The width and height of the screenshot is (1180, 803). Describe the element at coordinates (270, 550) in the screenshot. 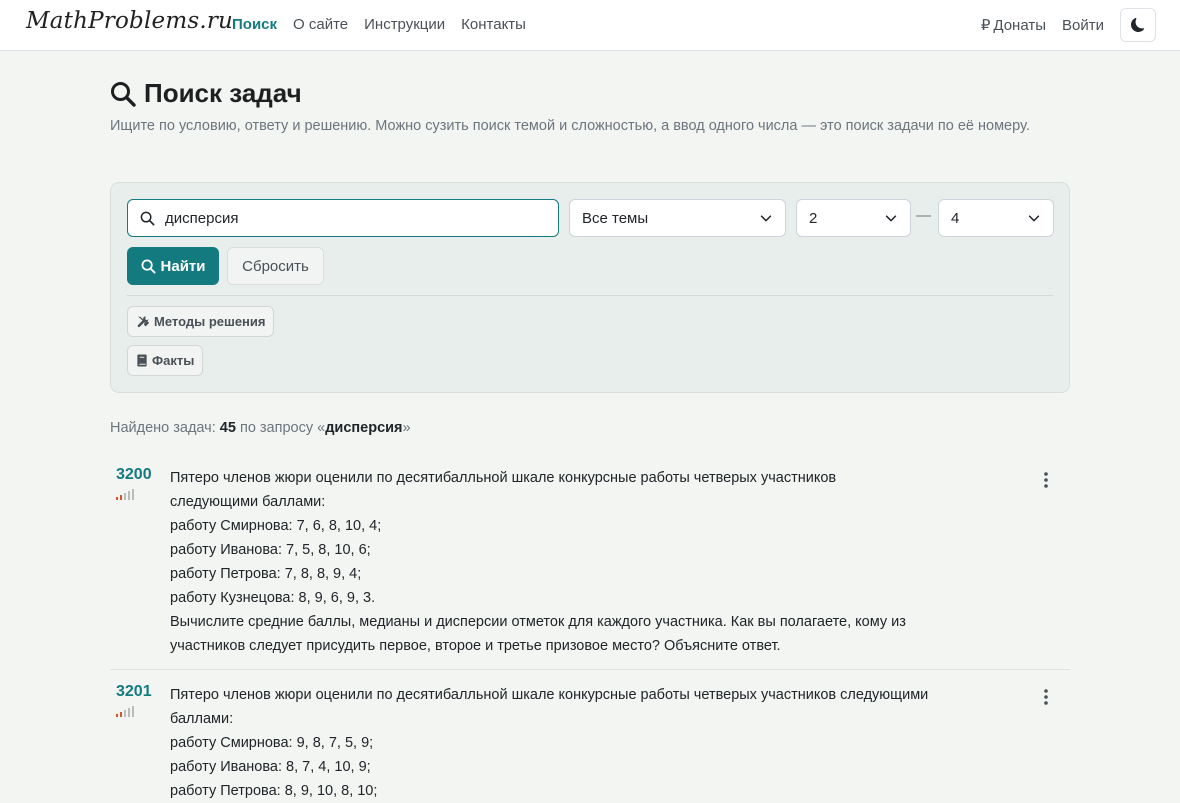

I see `problem-line: работу Иванова: 7, 5, 8, 10, 6;` at that location.